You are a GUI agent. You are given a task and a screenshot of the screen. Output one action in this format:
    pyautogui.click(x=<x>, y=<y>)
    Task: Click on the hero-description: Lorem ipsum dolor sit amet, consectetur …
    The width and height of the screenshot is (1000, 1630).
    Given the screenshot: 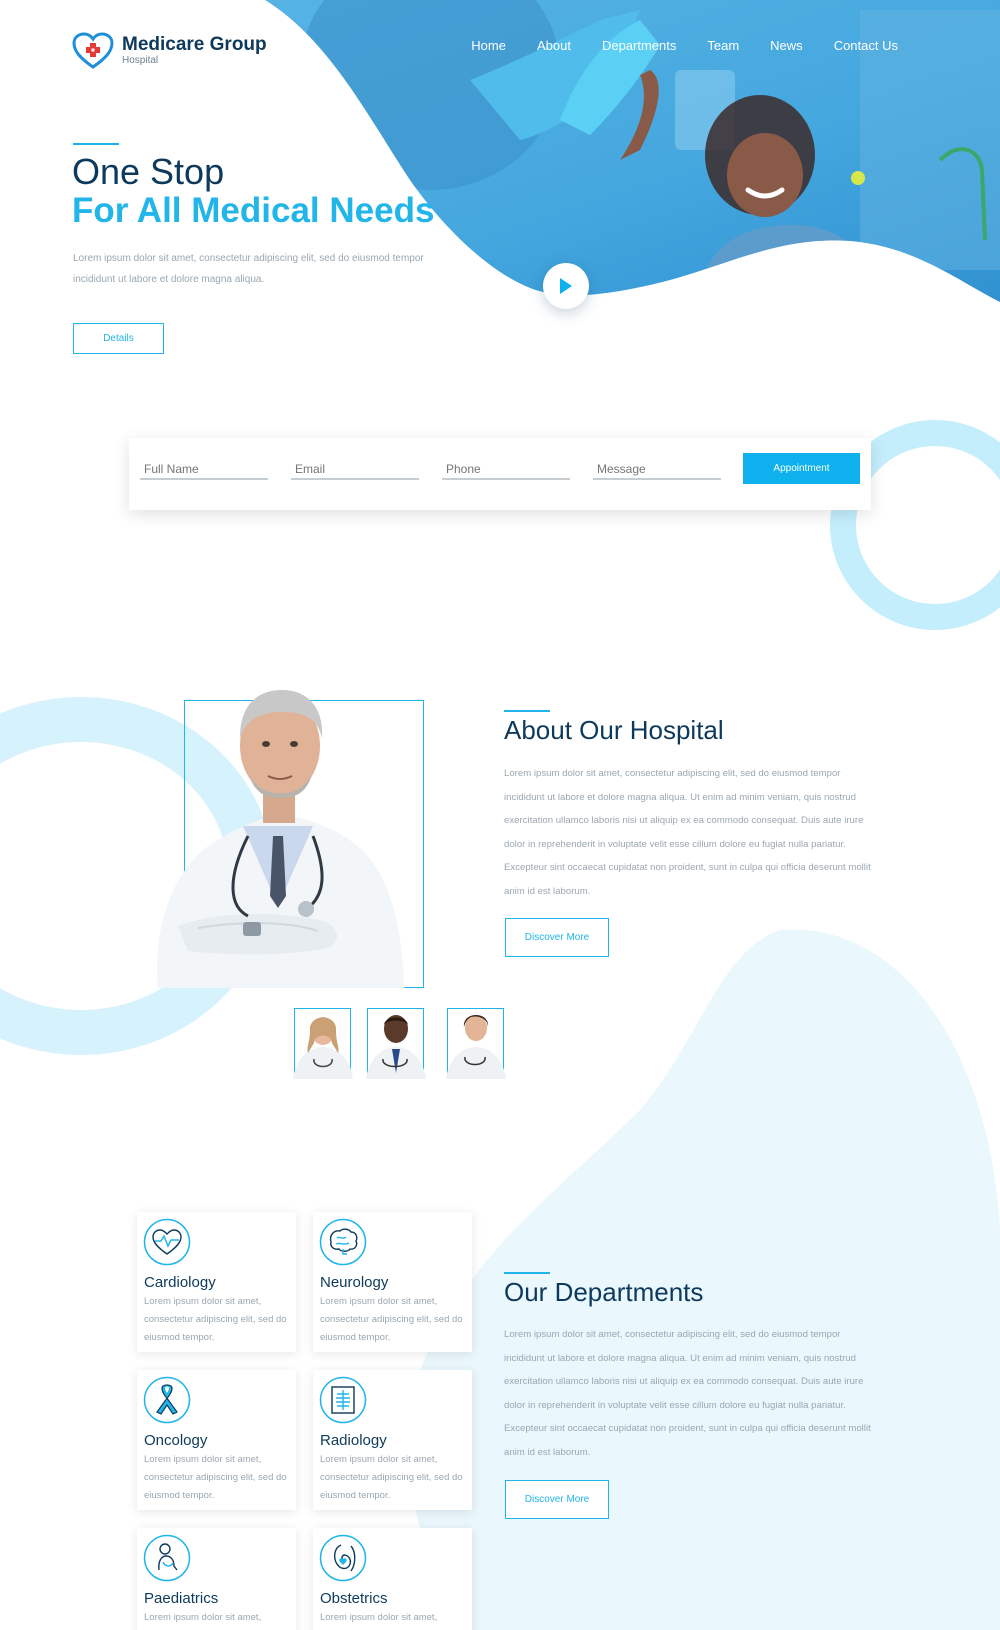 What is the action you would take?
    pyautogui.click(x=248, y=269)
    